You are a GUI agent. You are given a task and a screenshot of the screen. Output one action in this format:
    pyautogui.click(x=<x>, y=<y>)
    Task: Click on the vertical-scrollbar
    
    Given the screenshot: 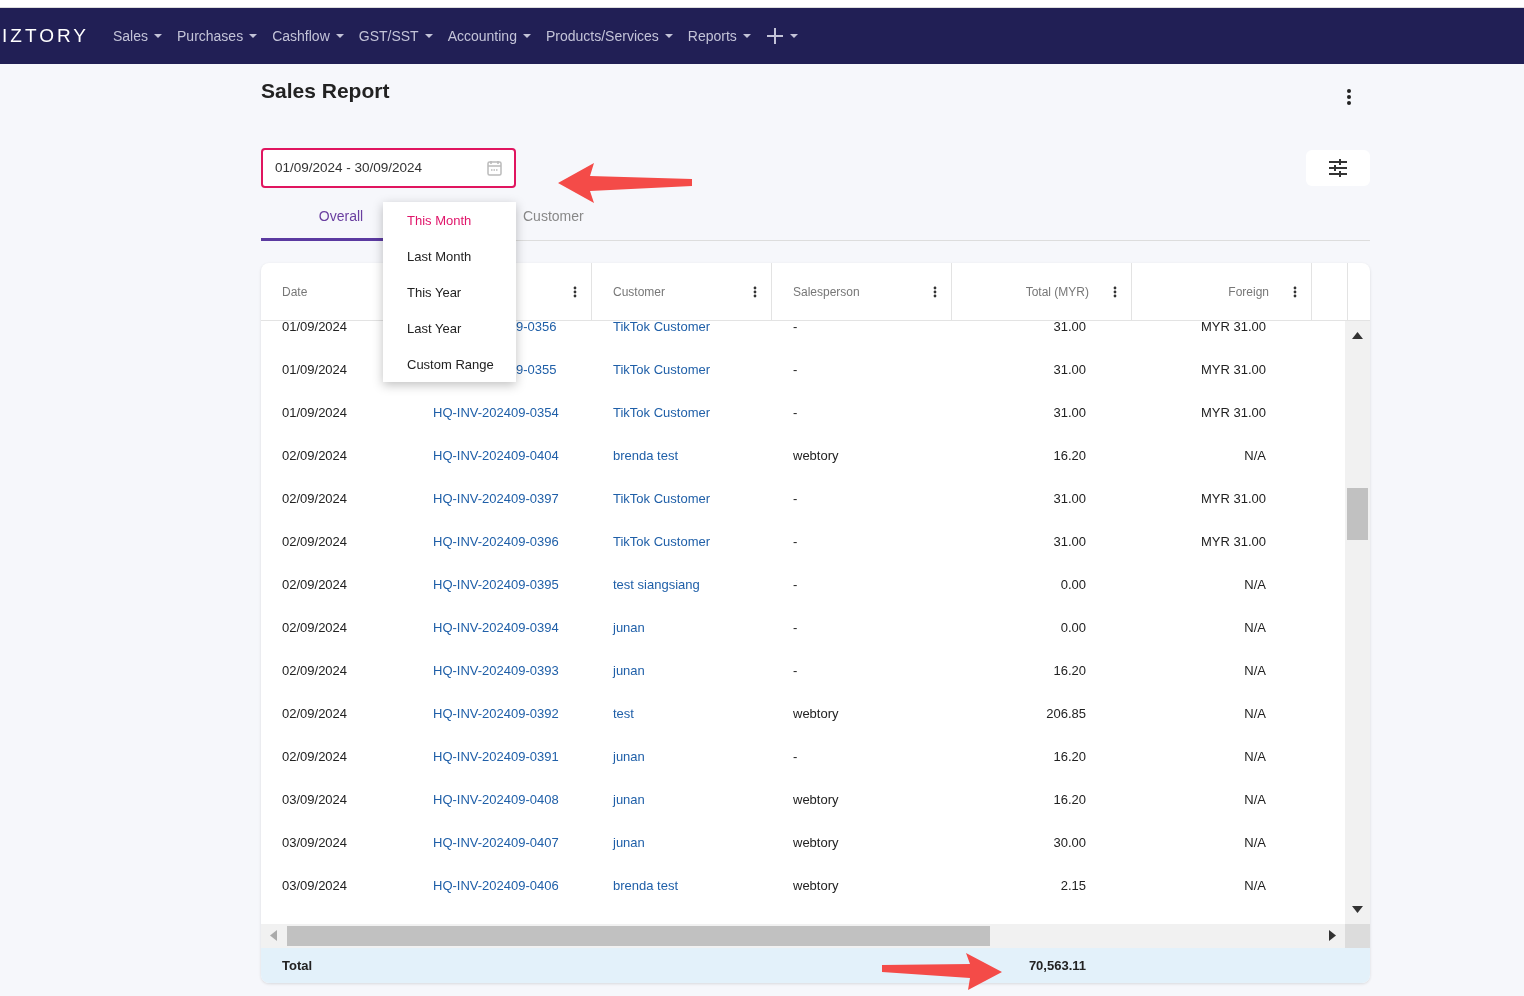 What is the action you would take?
    pyautogui.click(x=1357, y=622)
    